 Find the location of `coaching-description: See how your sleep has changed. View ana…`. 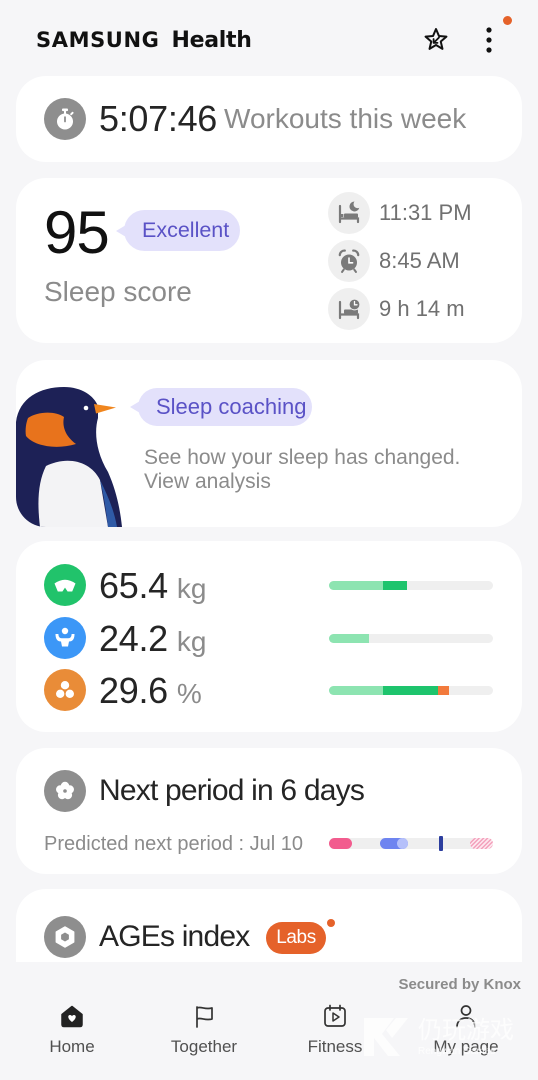

coaching-description: See how your sleep has changed. View ana… is located at coordinates (302, 470).